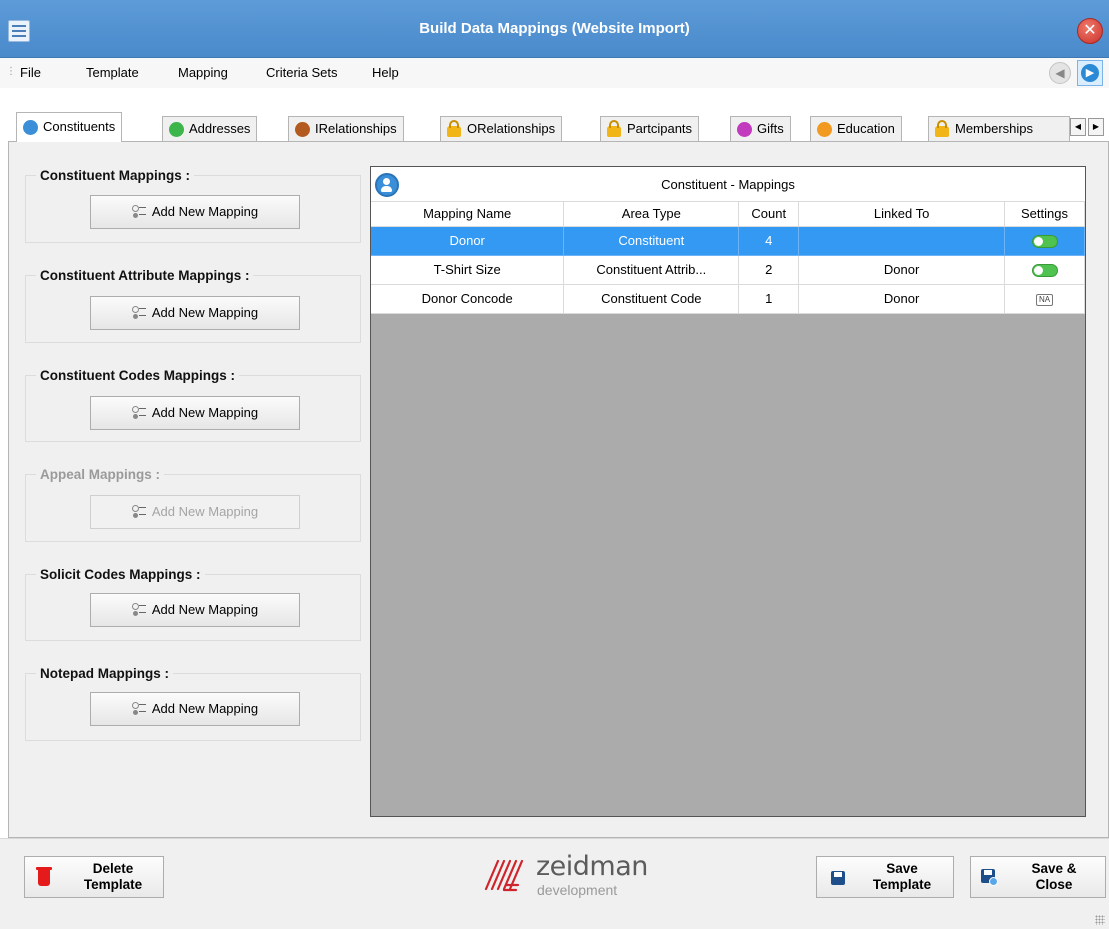  What do you see at coordinates (44, 876) in the screenshot?
I see `trash-icon` at bounding box center [44, 876].